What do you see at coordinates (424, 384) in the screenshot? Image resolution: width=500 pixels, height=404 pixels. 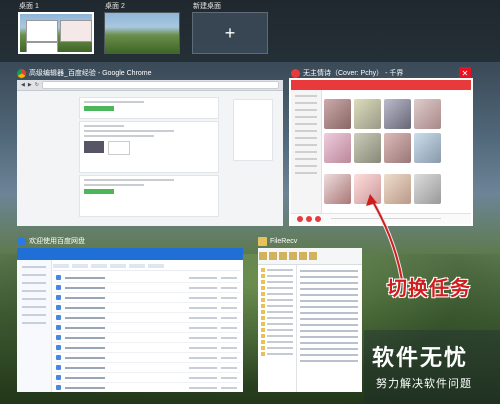 I see `watermark-subtitle: 努力解决软件问题` at bounding box center [424, 384].